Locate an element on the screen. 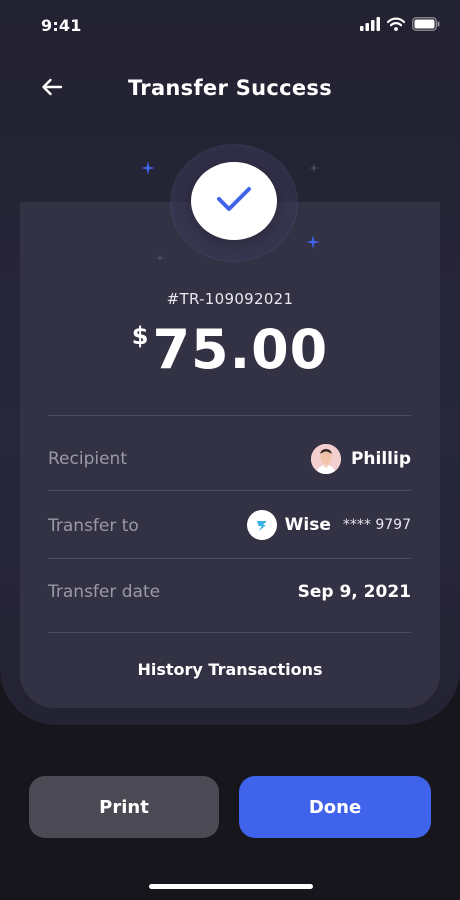  recipient-name: Phillip is located at coordinates (380, 459).